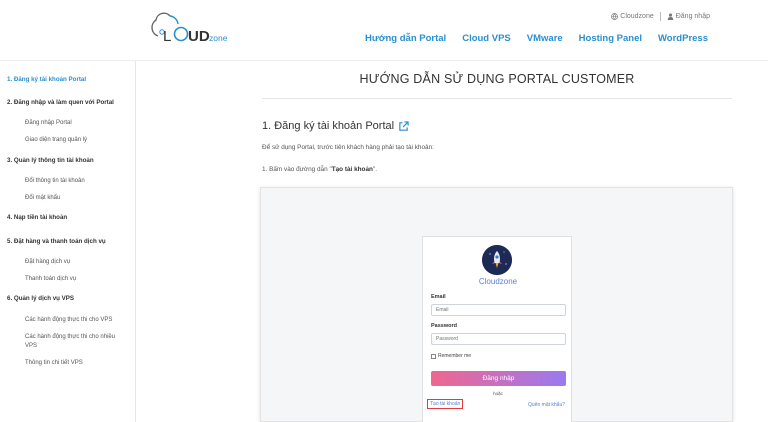 Image resolution: width=768 pixels, height=422 pixels. Describe the element at coordinates (455, 356) in the screenshot. I see `remember-label: Remember me` at that location.